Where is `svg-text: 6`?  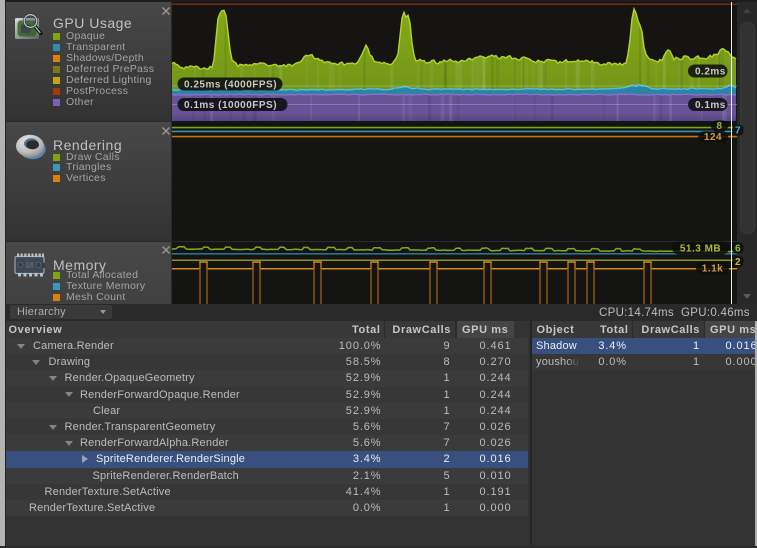 svg-text: 6 is located at coordinates (738, 248).